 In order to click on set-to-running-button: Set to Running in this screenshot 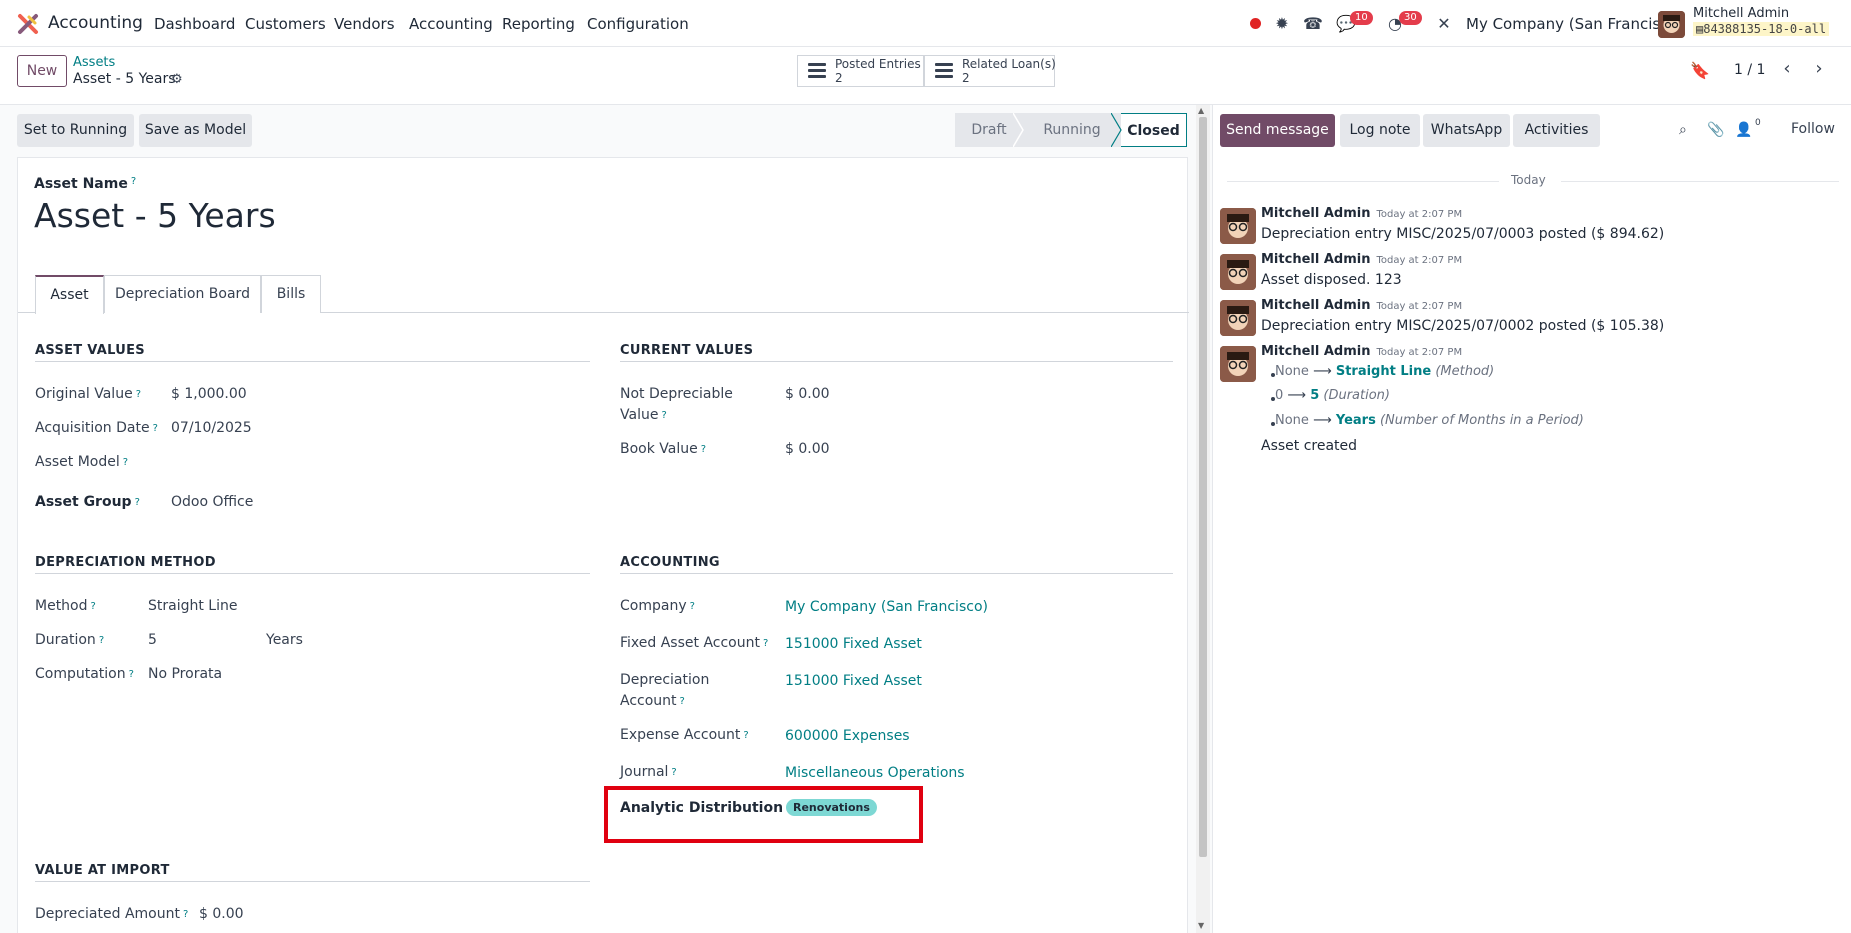, I will do `click(75, 130)`.